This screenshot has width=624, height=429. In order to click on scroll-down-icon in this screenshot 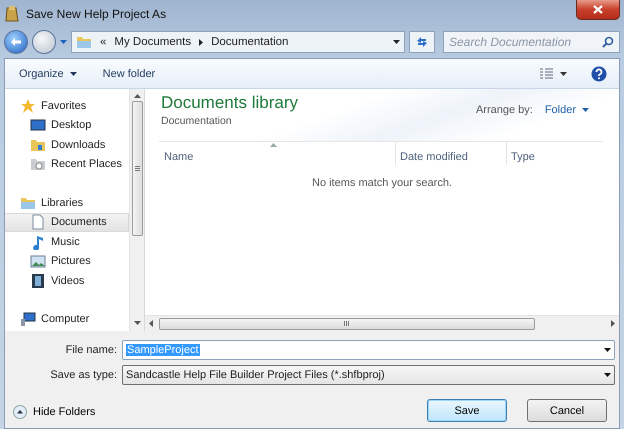, I will do `click(137, 323)`.